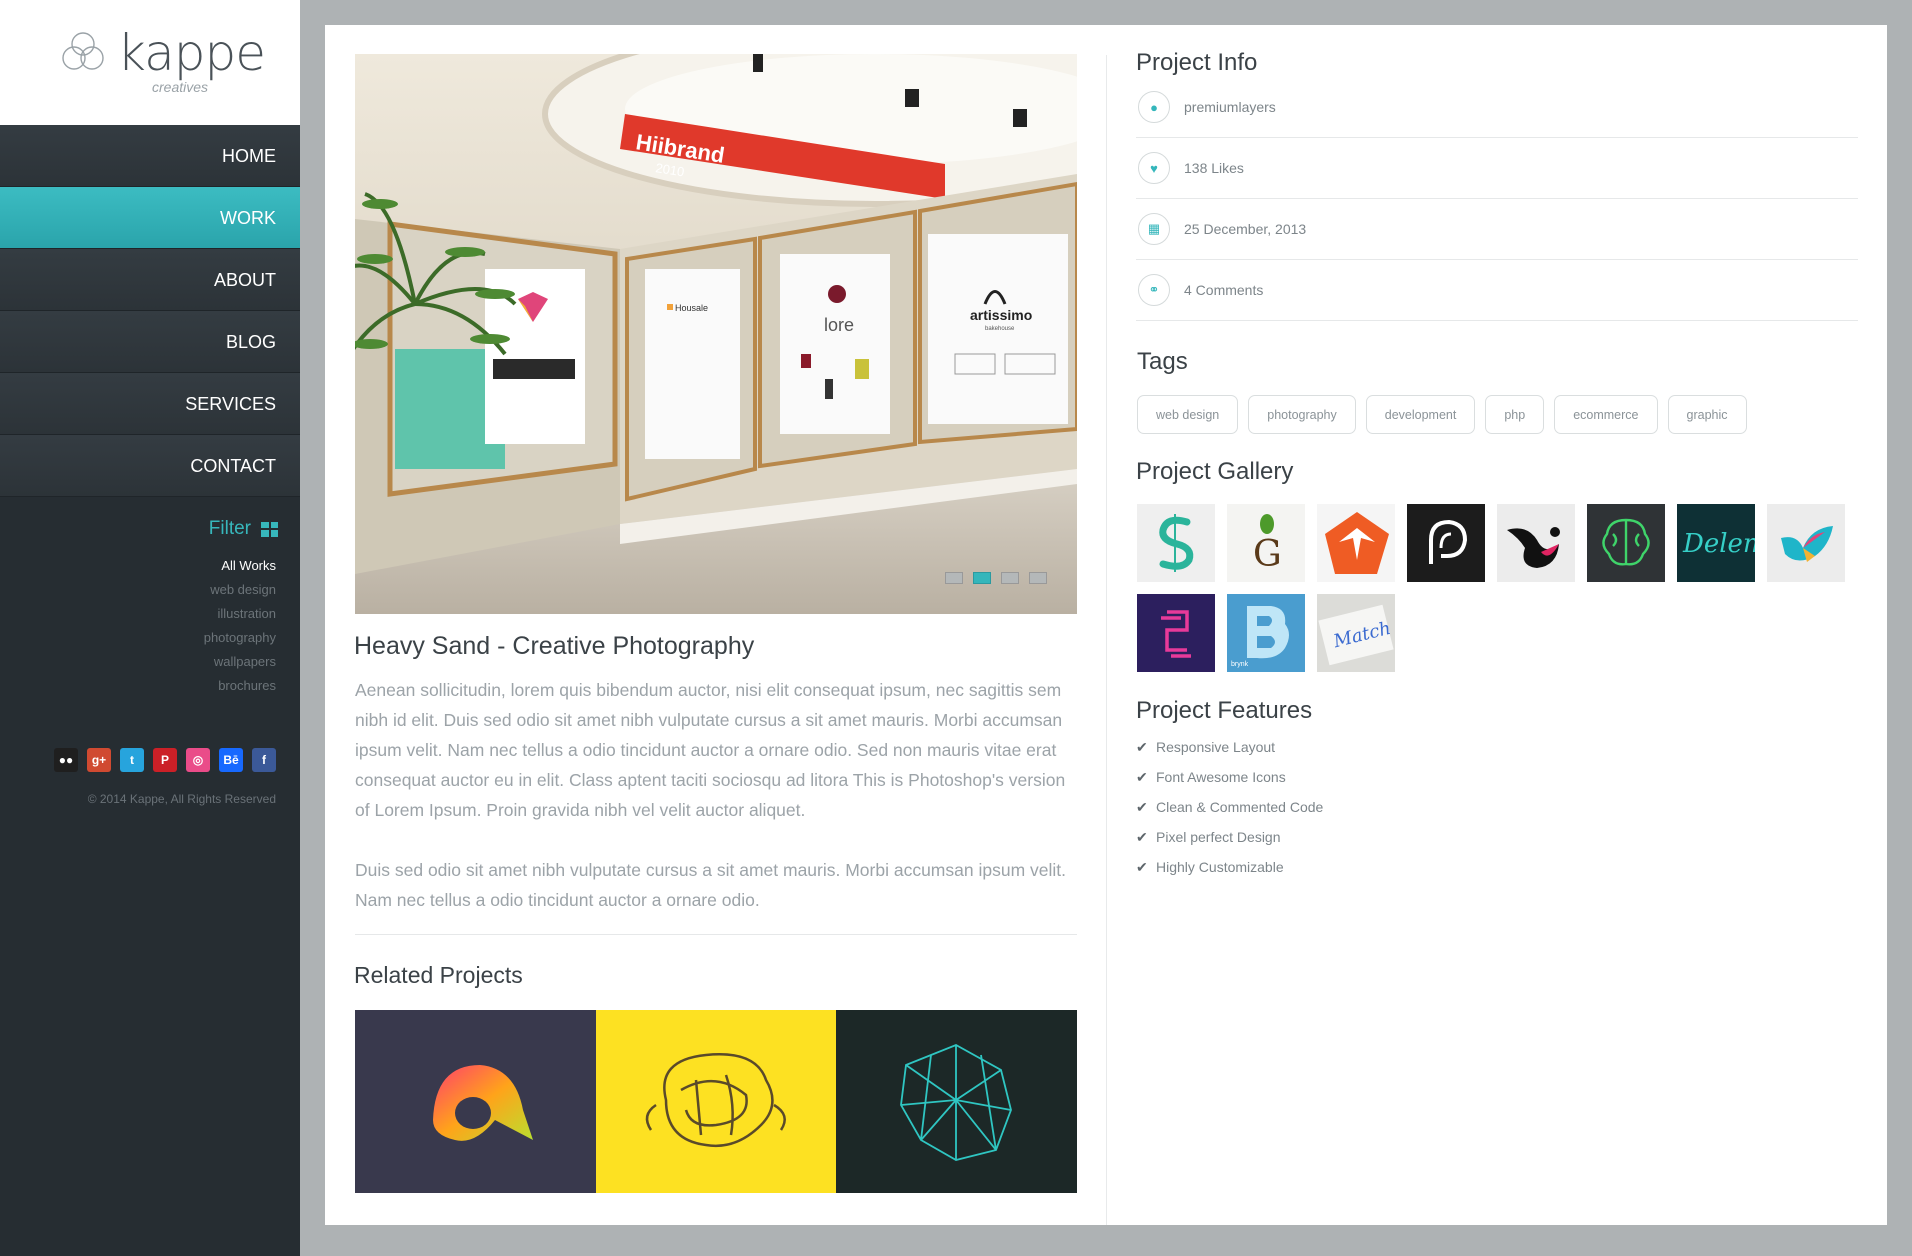 Image resolution: width=1912 pixels, height=1256 pixels. Describe the element at coordinates (1221, 777) in the screenshot. I see `feature-label: Font Awesome Icons` at that location.